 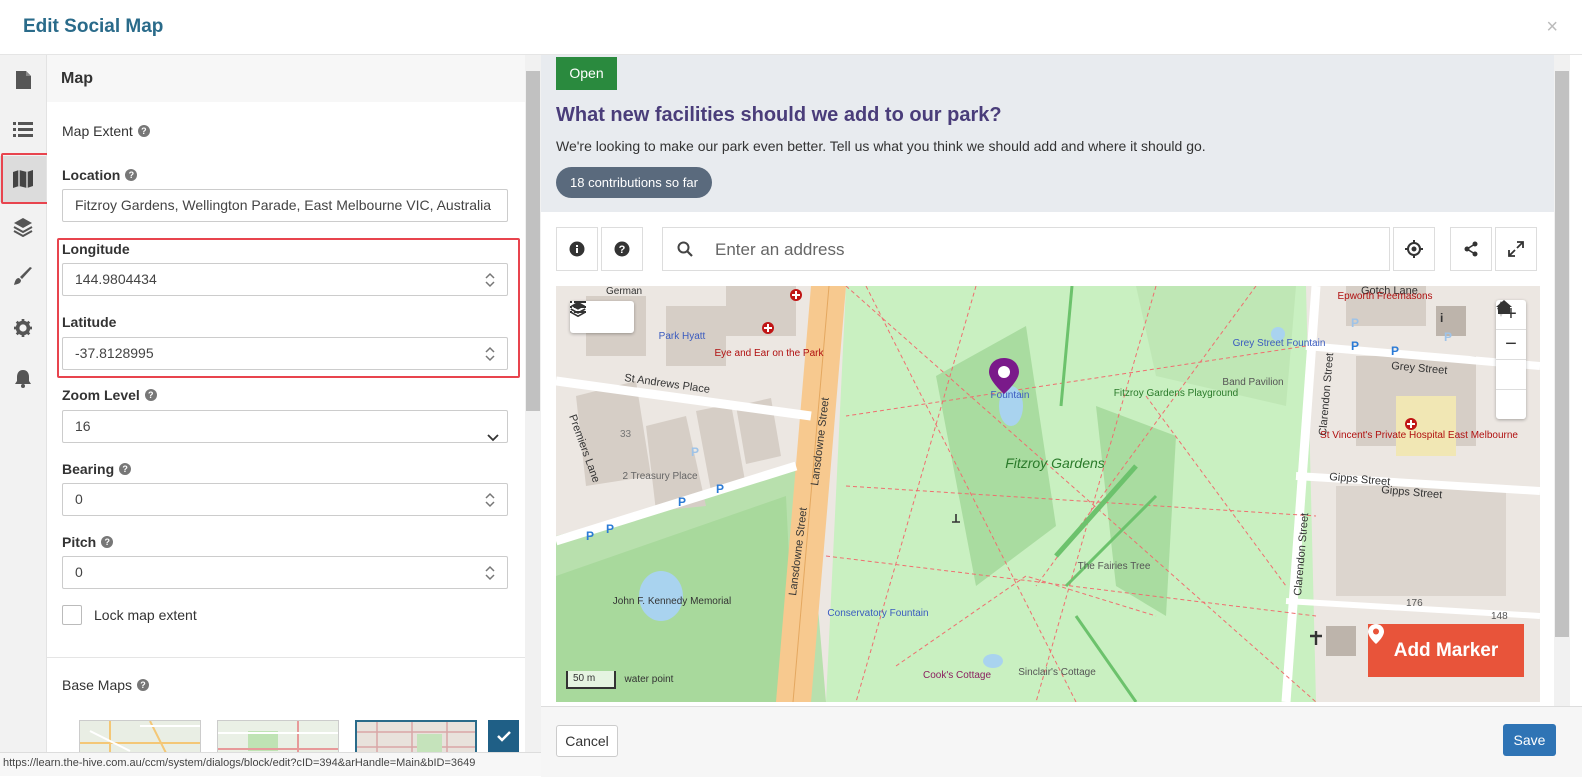 What do you see at coordinates (91, 175) in the screenshot?
I see `location-text: Location` at bounding box center [91, 175].